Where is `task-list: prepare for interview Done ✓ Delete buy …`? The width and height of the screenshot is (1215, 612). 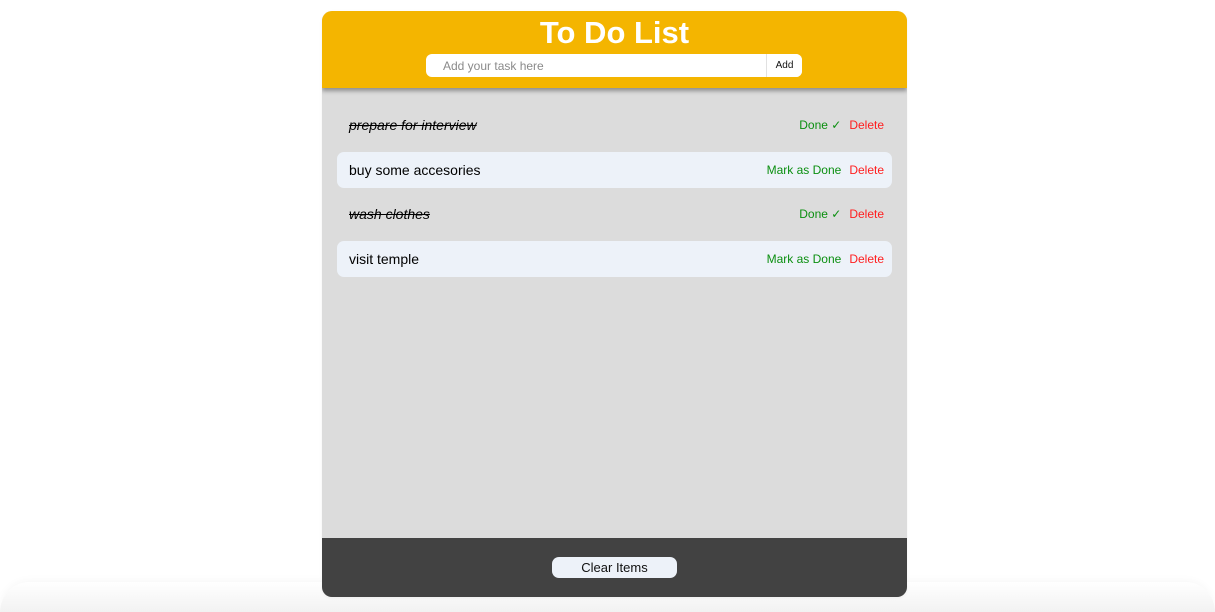 task-list: prepare for interview Done ✓ Delete buy … is located at coordinates (614, 196).